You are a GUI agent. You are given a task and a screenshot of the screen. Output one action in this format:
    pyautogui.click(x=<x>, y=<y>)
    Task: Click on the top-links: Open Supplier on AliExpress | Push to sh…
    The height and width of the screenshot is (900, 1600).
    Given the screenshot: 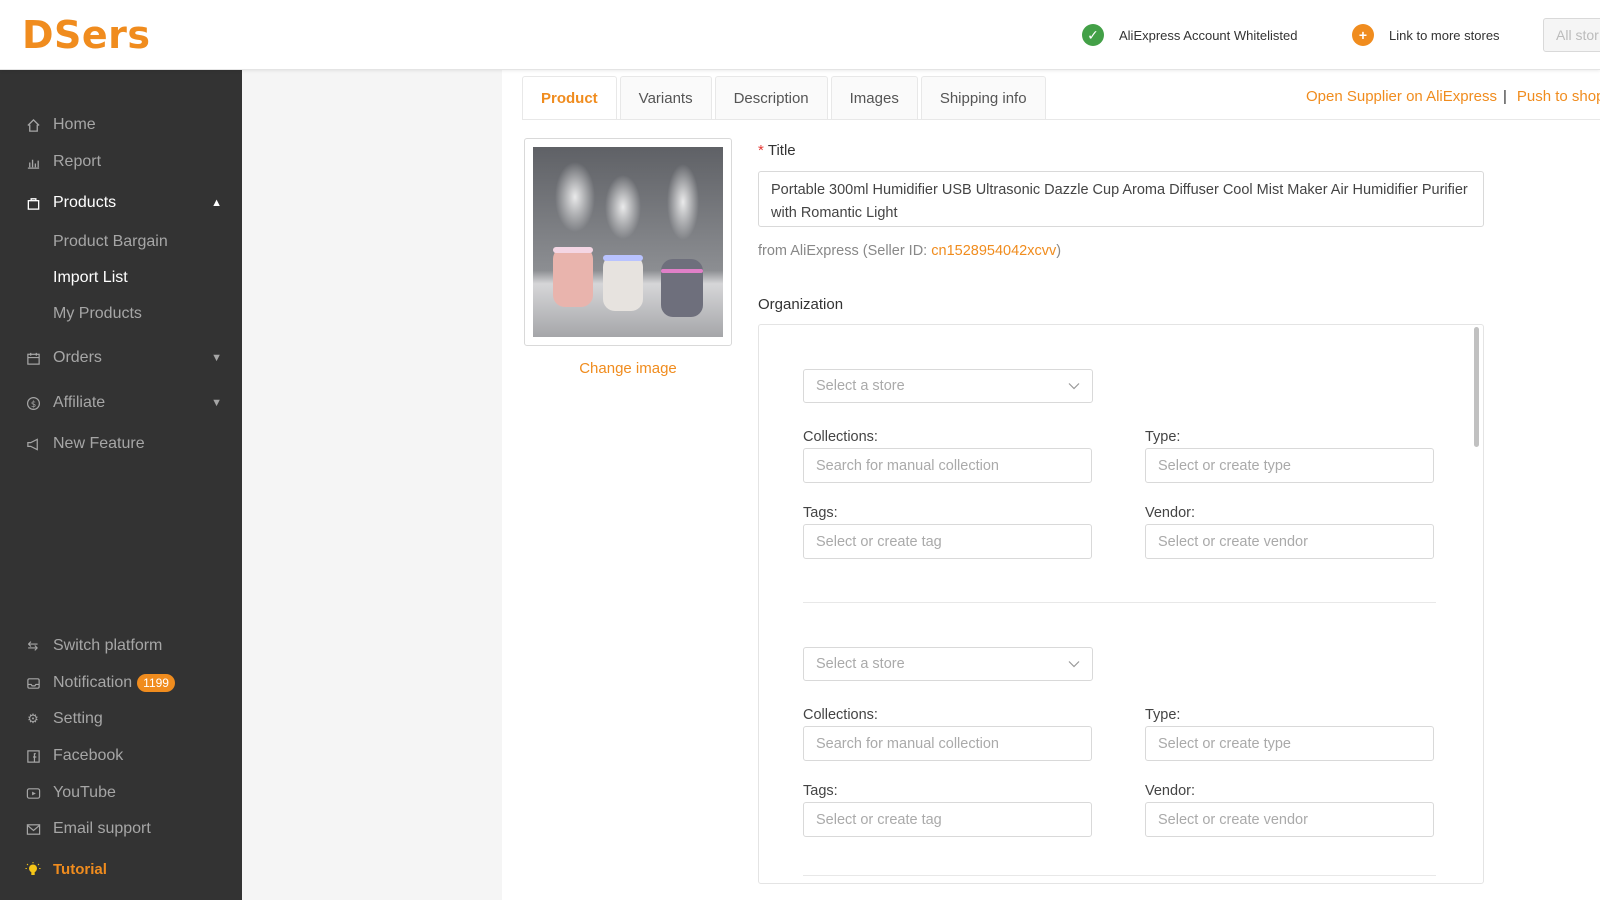 What is the action you would take?
    pyautogui.click(x=1453, y=96)
    